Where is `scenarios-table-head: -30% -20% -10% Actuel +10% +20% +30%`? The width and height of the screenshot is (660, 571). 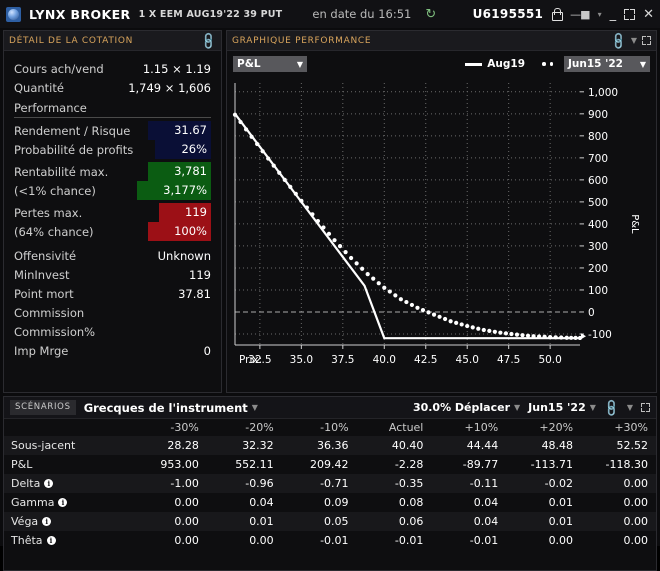
scenarios-table-head: -30% -20% -10% Actuel +10% +20% +30% is located at coordinates (330, 427).